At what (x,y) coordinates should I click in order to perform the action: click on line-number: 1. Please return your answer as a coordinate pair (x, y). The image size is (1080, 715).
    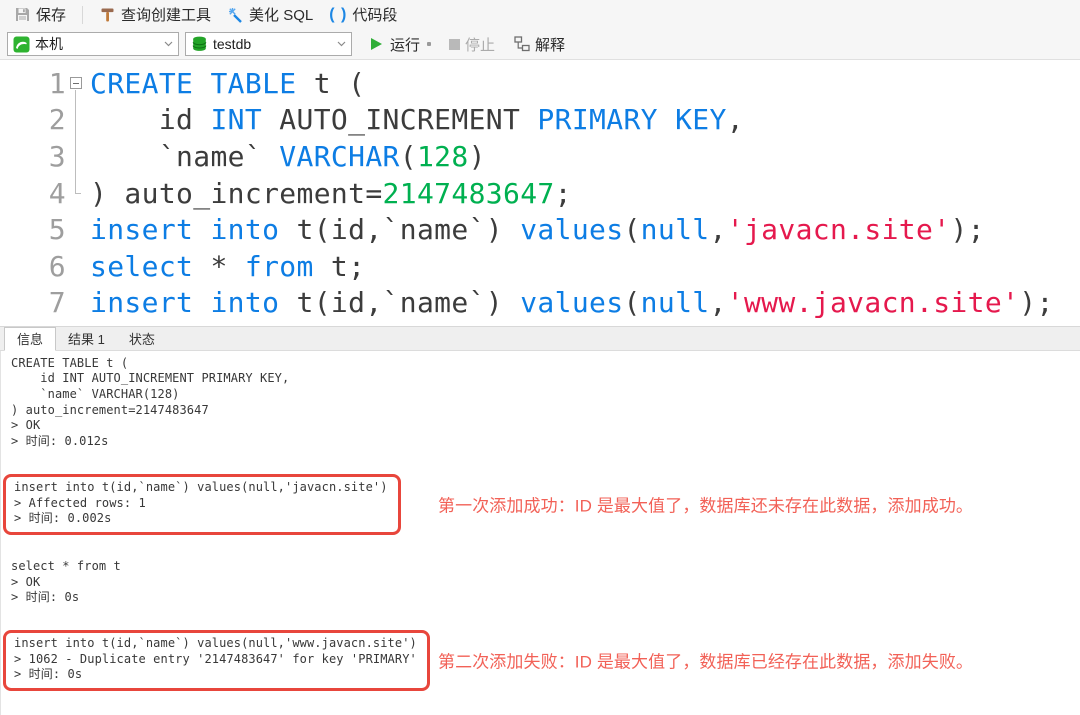
    Looking at the image, I should click on (57, 83).